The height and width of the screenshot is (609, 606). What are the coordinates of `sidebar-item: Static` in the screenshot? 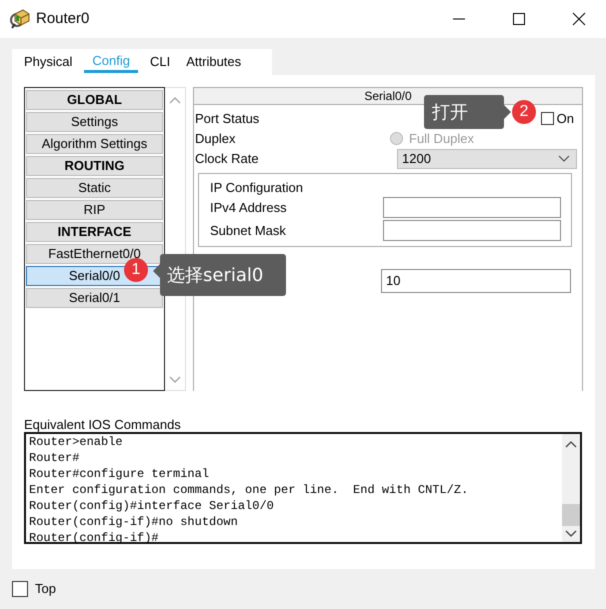 It's located at (94, 188).